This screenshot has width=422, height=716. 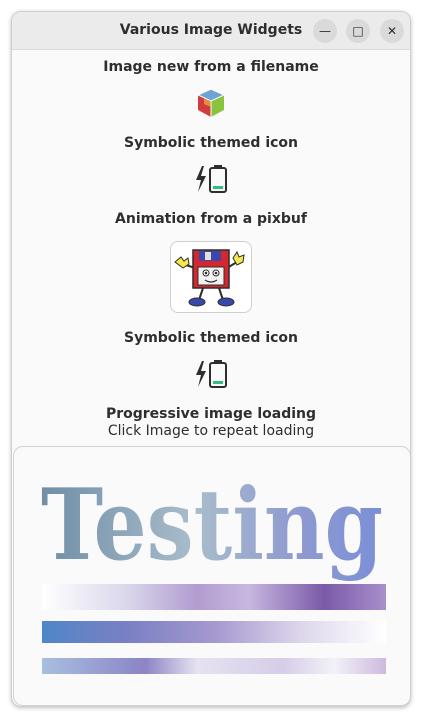 What do you see at coordinates (211, 31) in the screenshot?
I see `title-bar: Various Image Widgets — □ ✕` at bounding box center [211, 31].